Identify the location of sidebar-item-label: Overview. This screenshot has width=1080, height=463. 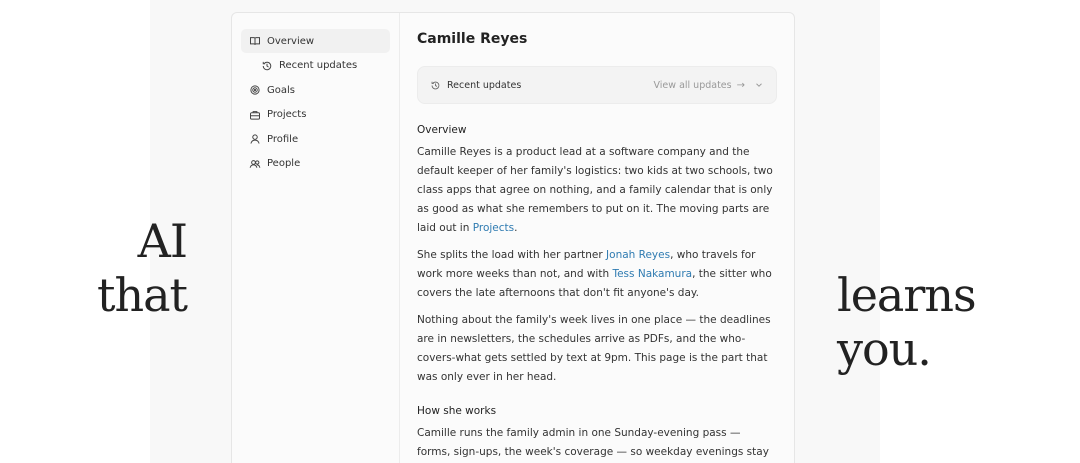
(291, 41).